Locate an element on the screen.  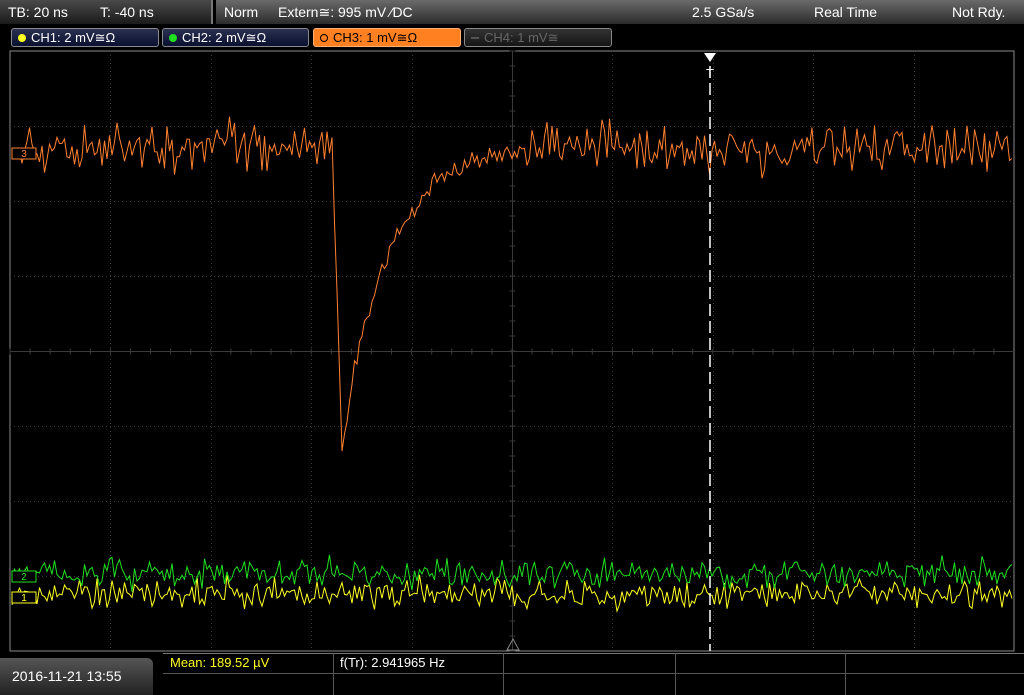
channel-1-offset-marker: 1 is located at coordinates (24, 597).